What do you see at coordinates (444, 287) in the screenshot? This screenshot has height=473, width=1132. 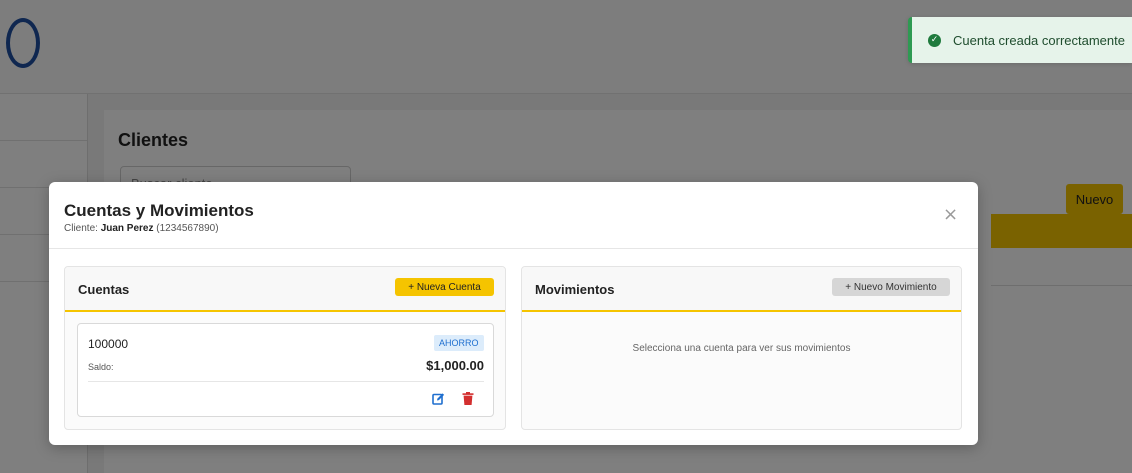 I see `new-account-button: + Nueva Cuenta` at bounding box center [444, 287].